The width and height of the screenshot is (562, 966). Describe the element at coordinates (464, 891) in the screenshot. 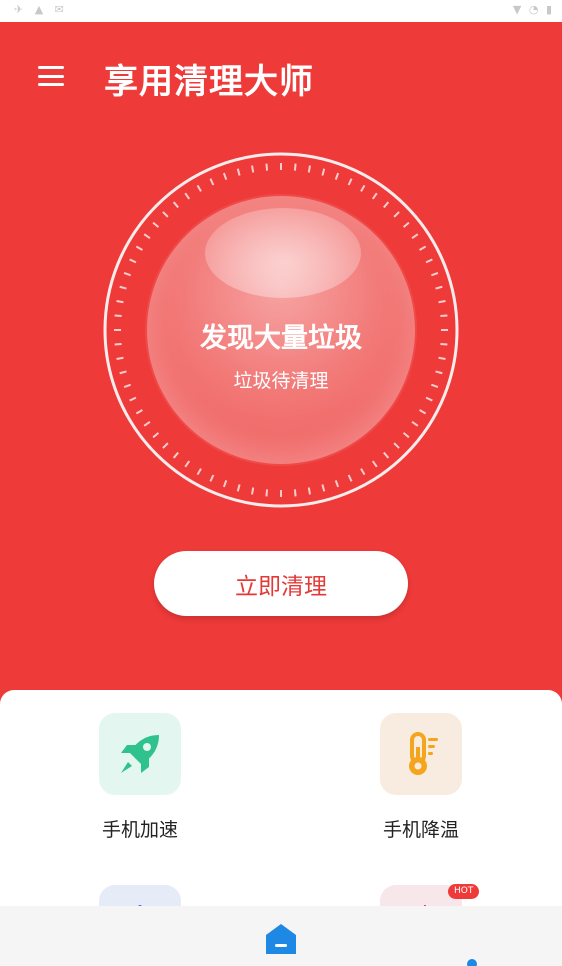

I see `hot-badge: HOT` at that location.